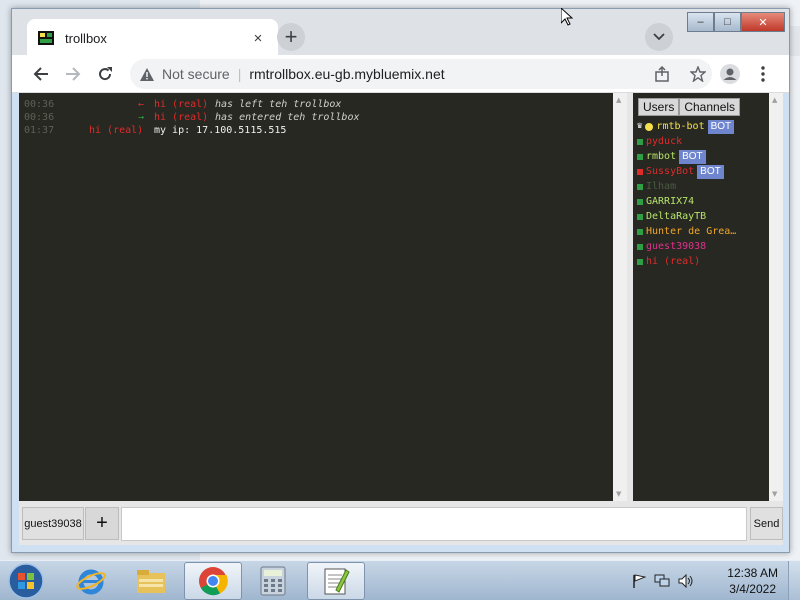 The height and width of the screenshot is (600, 800). Describe the element at coordinates (46, 38) in the screenshot. I see `trollbox-favicon-icon` at that location.